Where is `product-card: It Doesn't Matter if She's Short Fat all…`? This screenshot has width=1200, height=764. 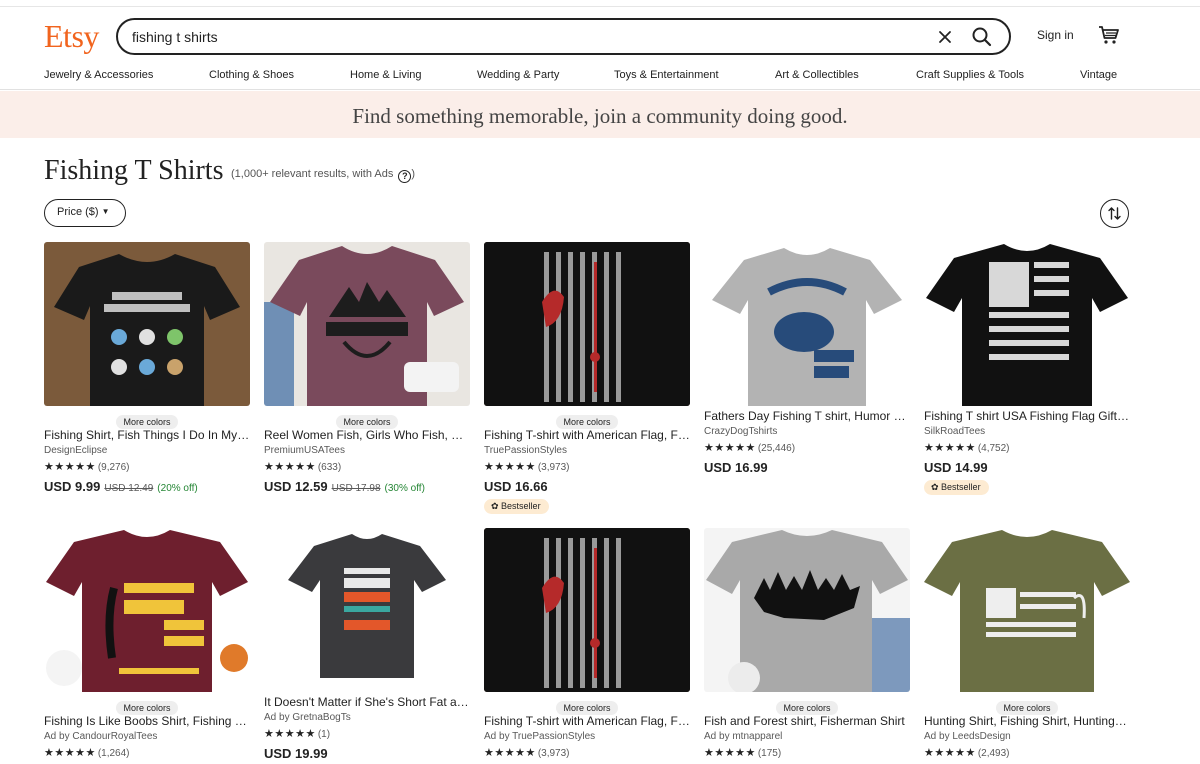
product-card: It Doesn't Matter if She's Short Fat all… is located at coordinates (367, 644).